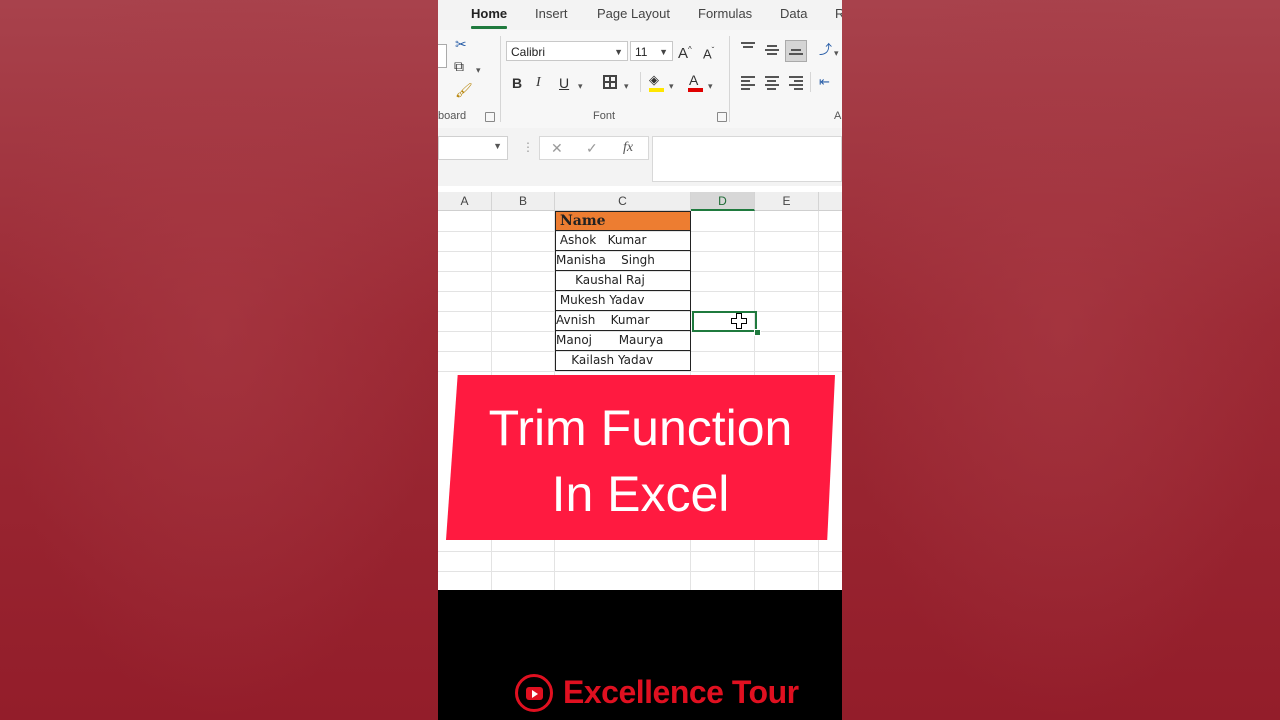 Image resolution: width=1280 pixels, height=720 pixels. I want to click on banner-title-line2: In Excel, so click(640, 494).